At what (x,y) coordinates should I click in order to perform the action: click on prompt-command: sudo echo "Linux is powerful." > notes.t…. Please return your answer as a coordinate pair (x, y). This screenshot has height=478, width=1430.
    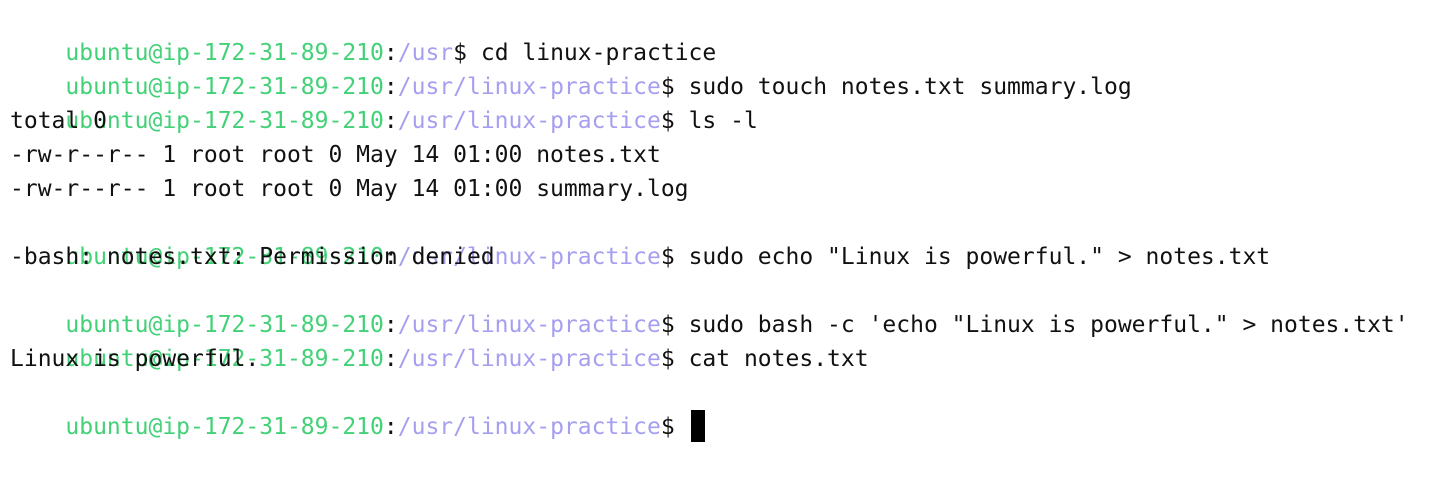
    Looking at the image, I should click on (972, 257).